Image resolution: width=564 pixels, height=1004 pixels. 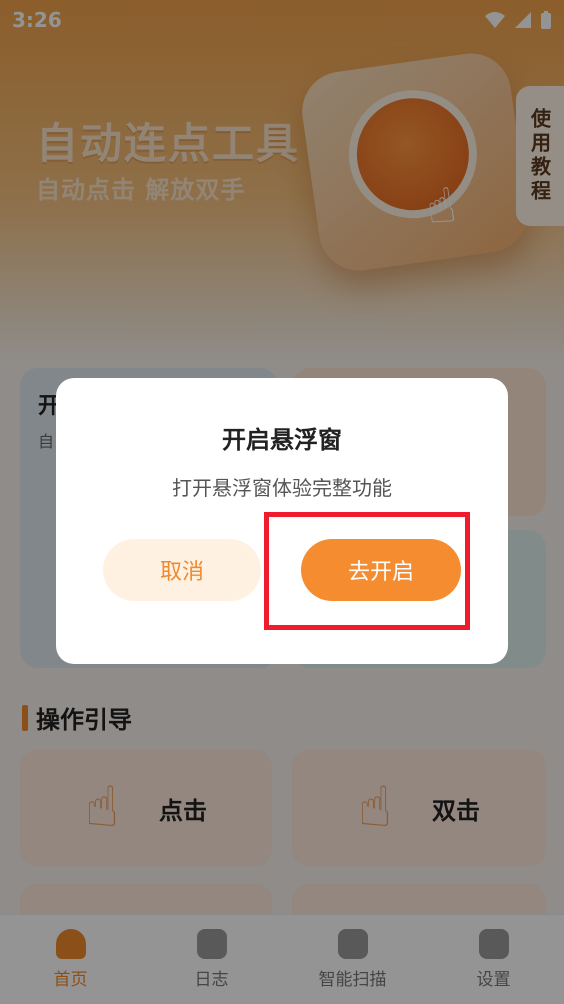 I want to click on dialog-message: 打开悬浮窗体验完整功能, so click(x=282, y=488).